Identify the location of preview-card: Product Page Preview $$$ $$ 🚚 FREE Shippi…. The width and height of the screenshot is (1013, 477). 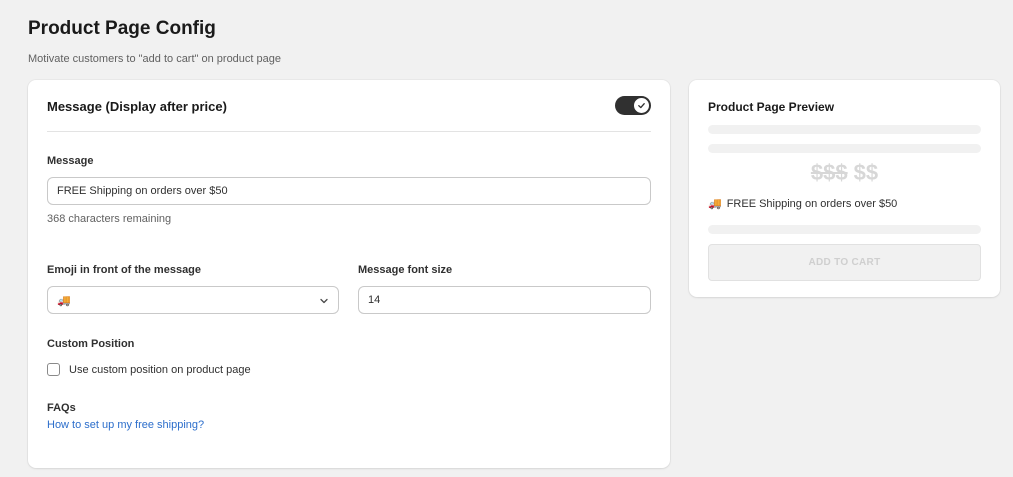
(844, 188).